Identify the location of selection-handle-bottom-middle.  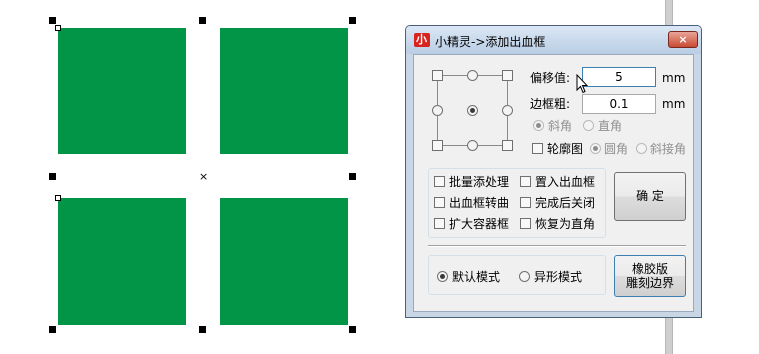
(202, 329).